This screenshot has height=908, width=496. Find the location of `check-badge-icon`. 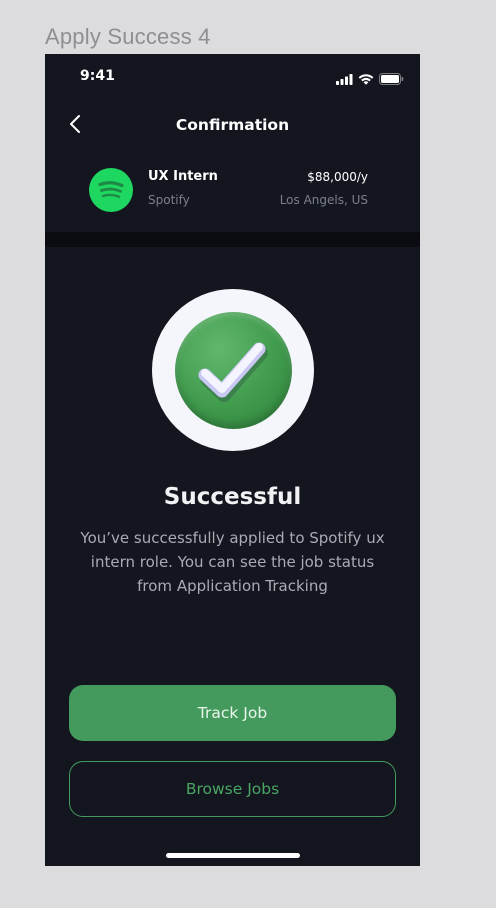

check-badge-icon is located at coordinates (233, 370).